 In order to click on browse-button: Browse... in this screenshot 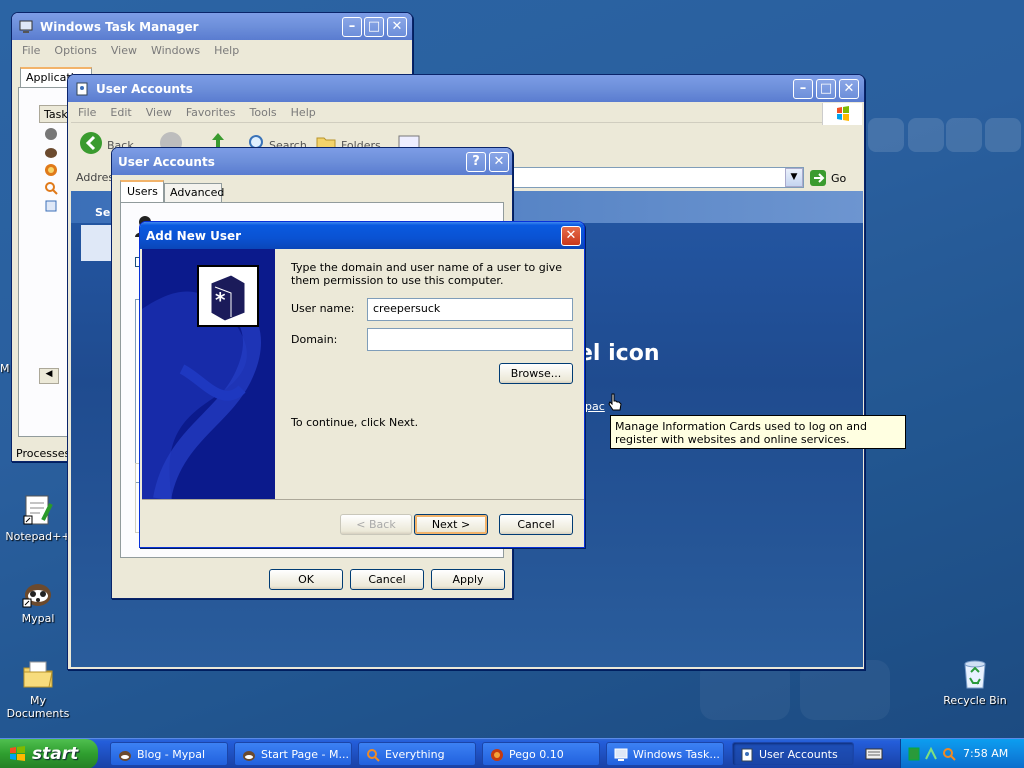, I will do `click(536, 373)`.